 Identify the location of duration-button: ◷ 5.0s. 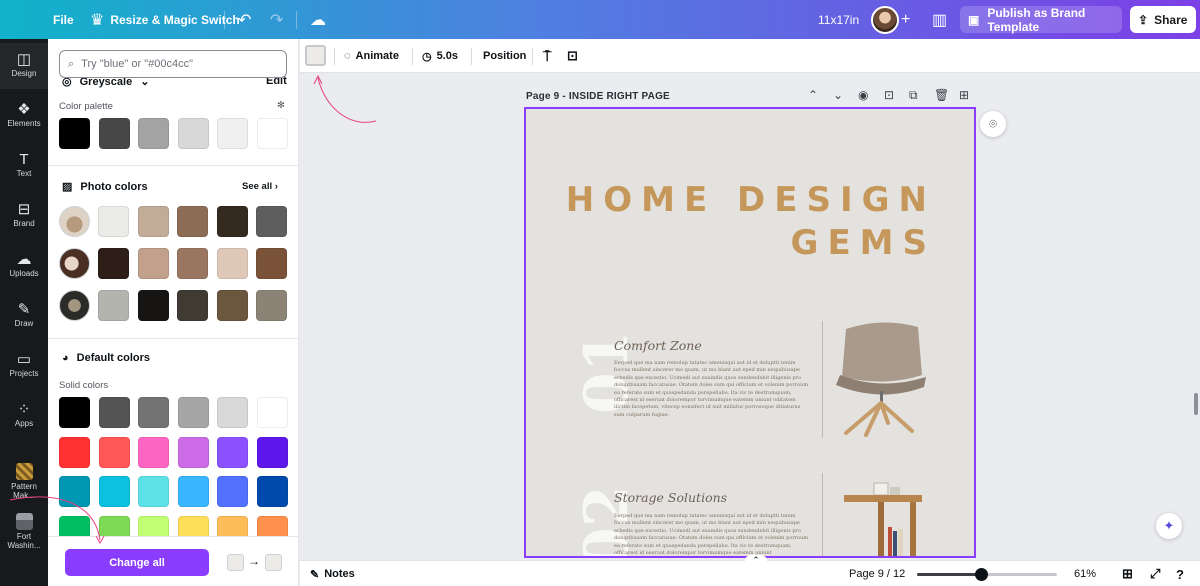
(440, 56).